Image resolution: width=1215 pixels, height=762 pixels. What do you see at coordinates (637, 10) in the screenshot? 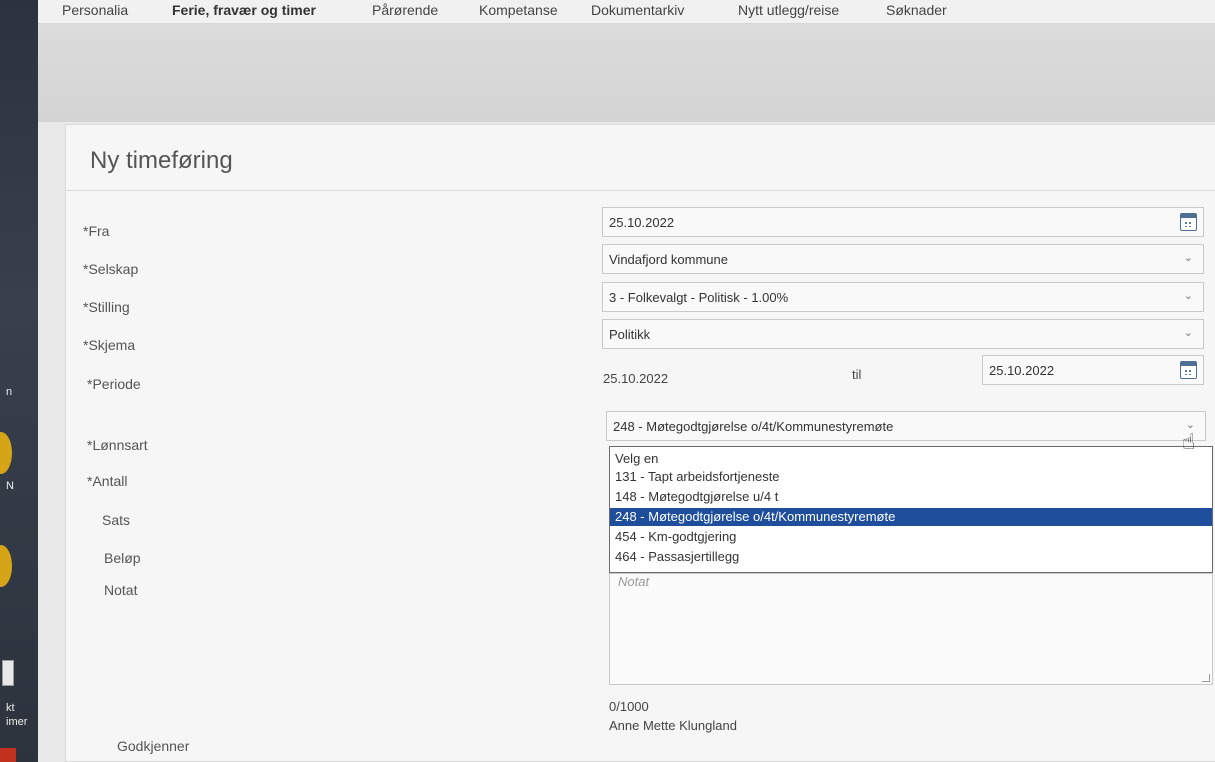
I see `tab-dokumentarkiv: Dokumentarkiv` at bounding box center [637, 10].